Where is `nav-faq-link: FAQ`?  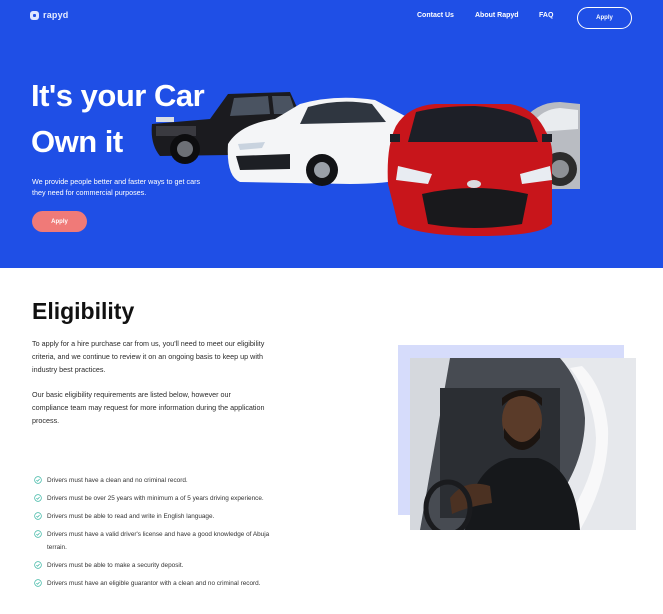 nav-faq-link: FAQ is located at coordinates (546, 15).